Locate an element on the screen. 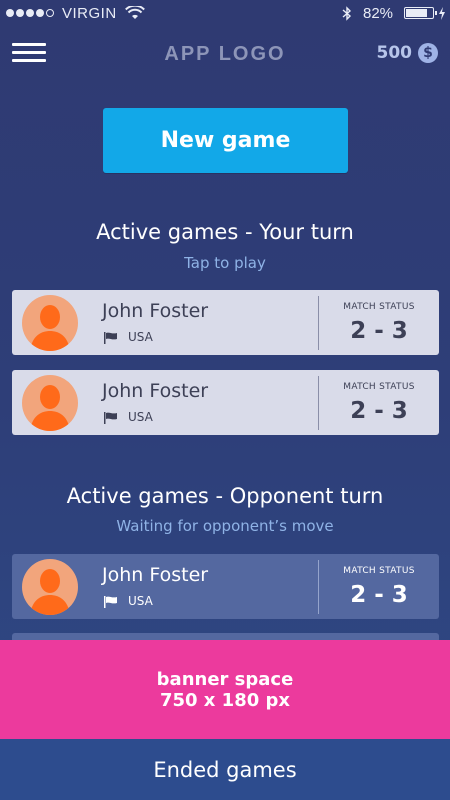  your-turn-subtitle: Tap to play is located at coordinates (225, 263).